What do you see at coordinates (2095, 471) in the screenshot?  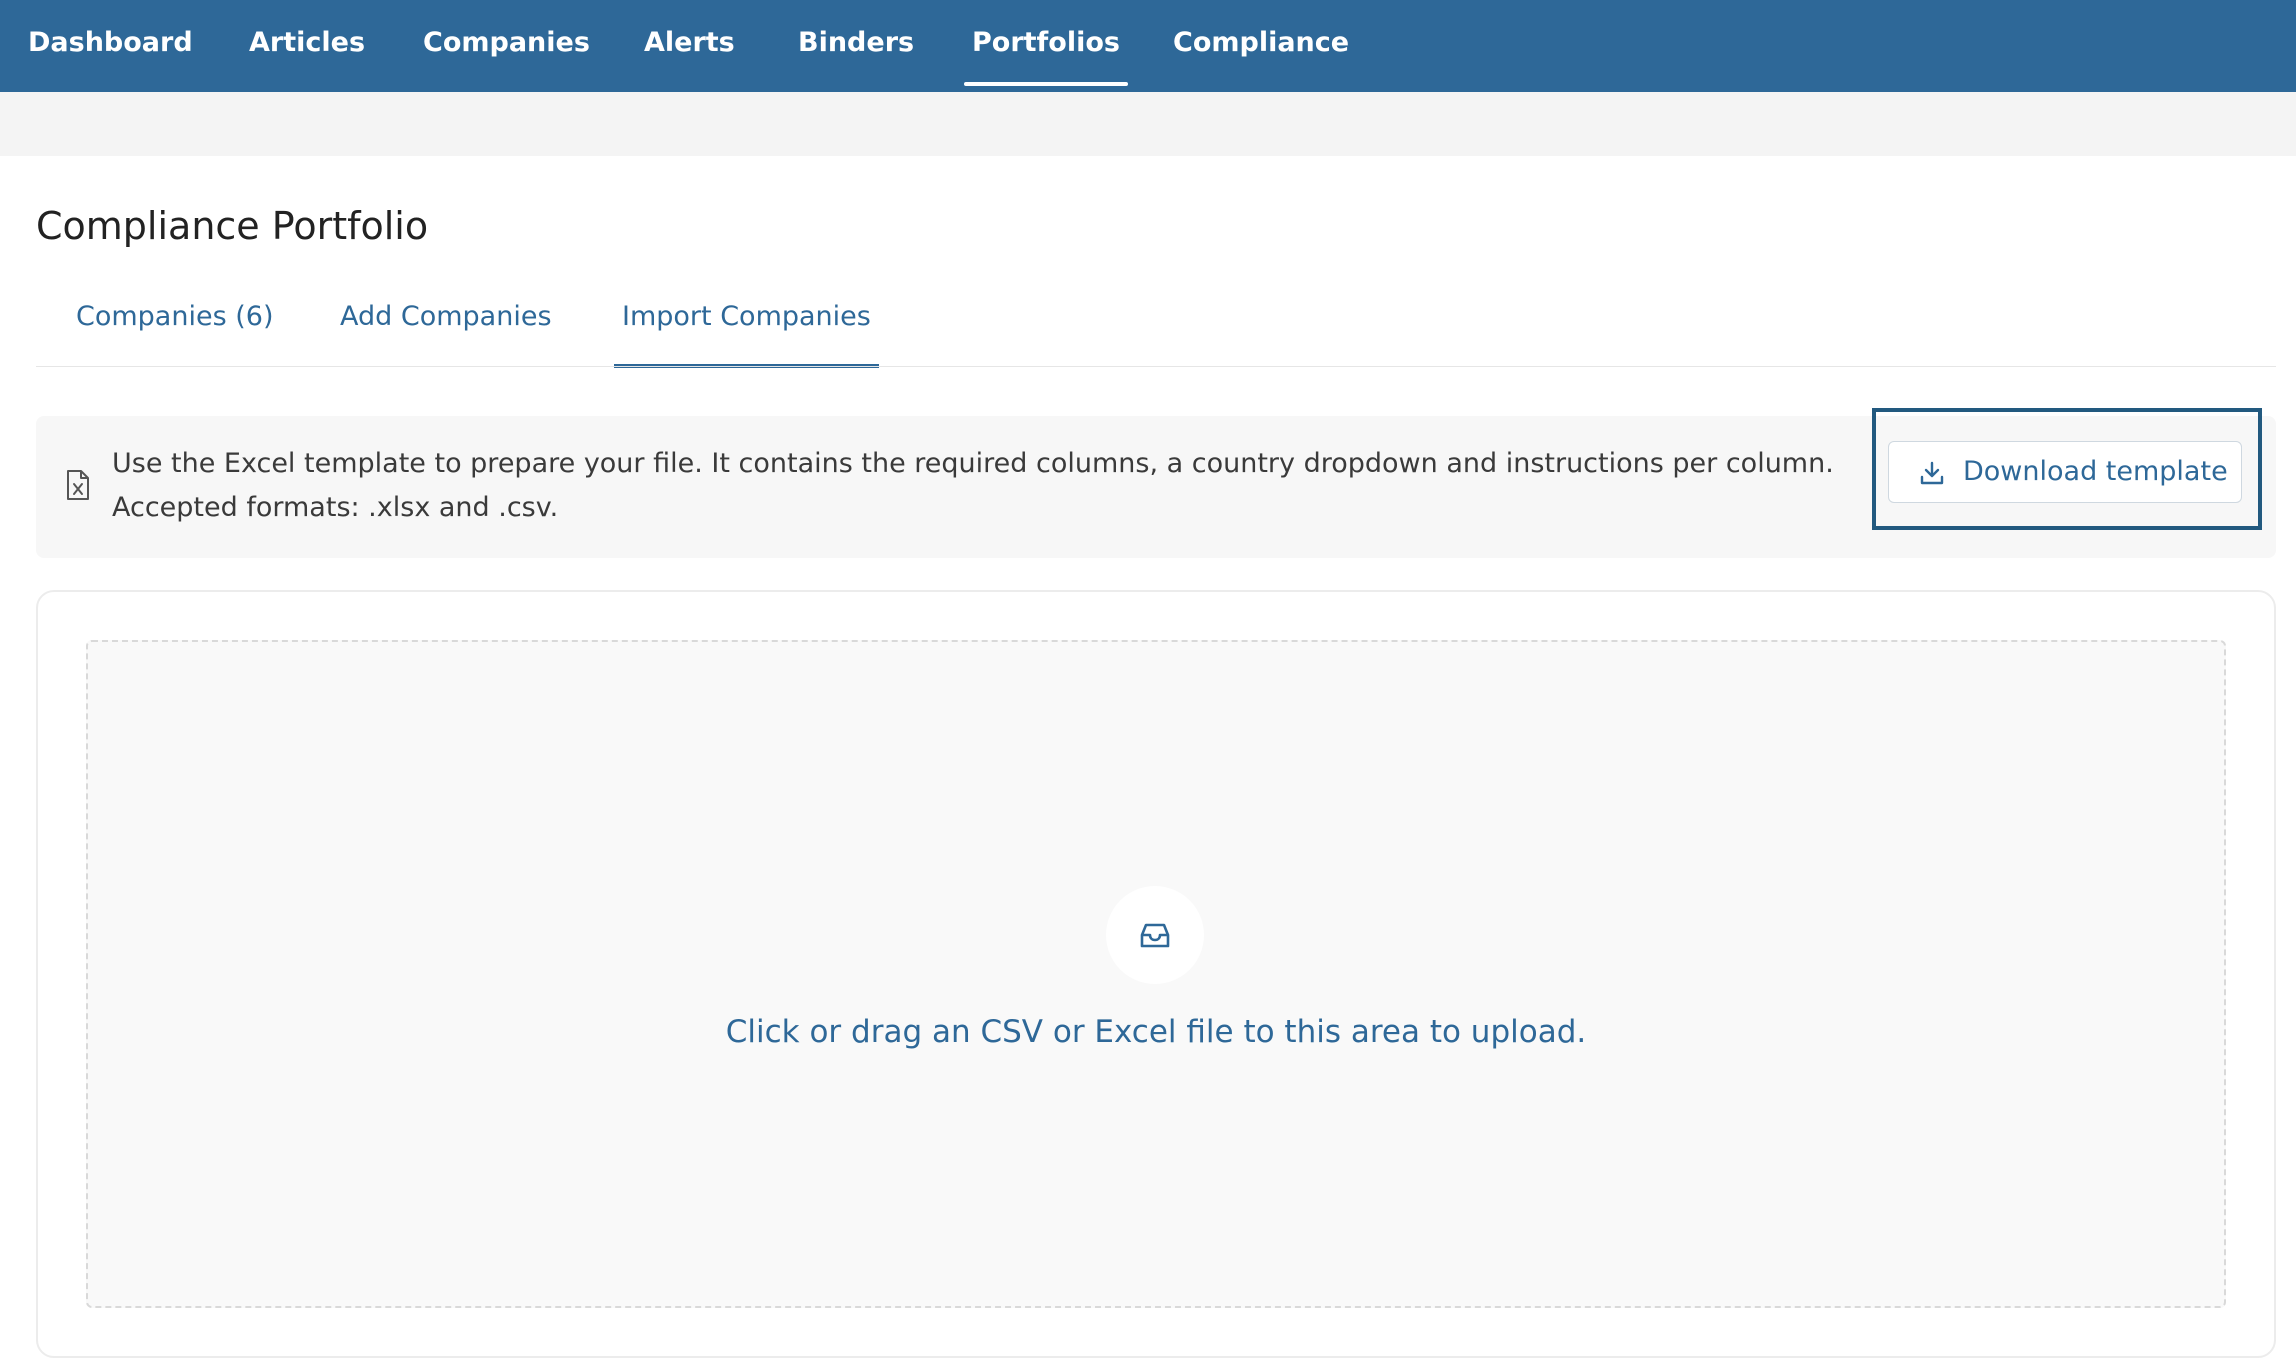 I see `download-template-label: Download template` at bounding box center [2095, 471].